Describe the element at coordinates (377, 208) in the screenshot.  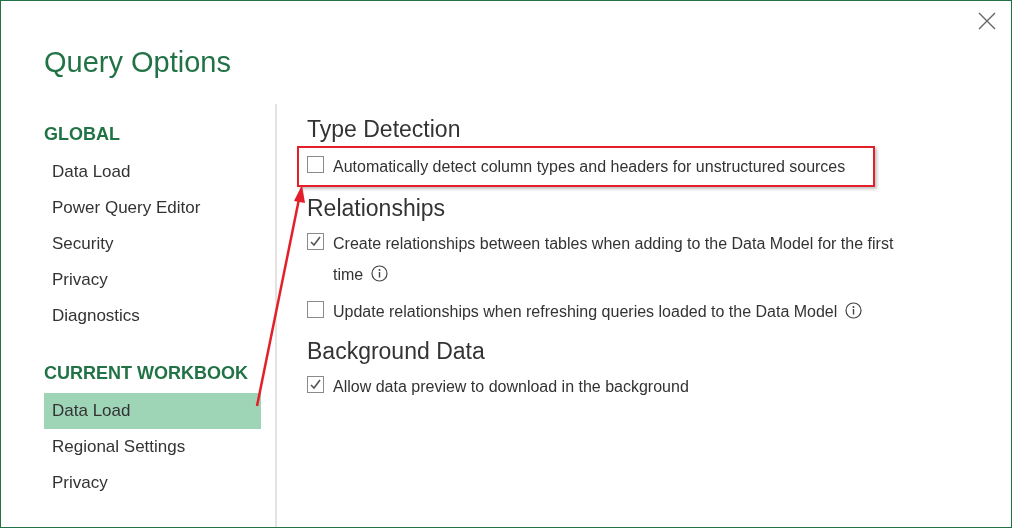
I see `section-heading: Relationships` at that location.